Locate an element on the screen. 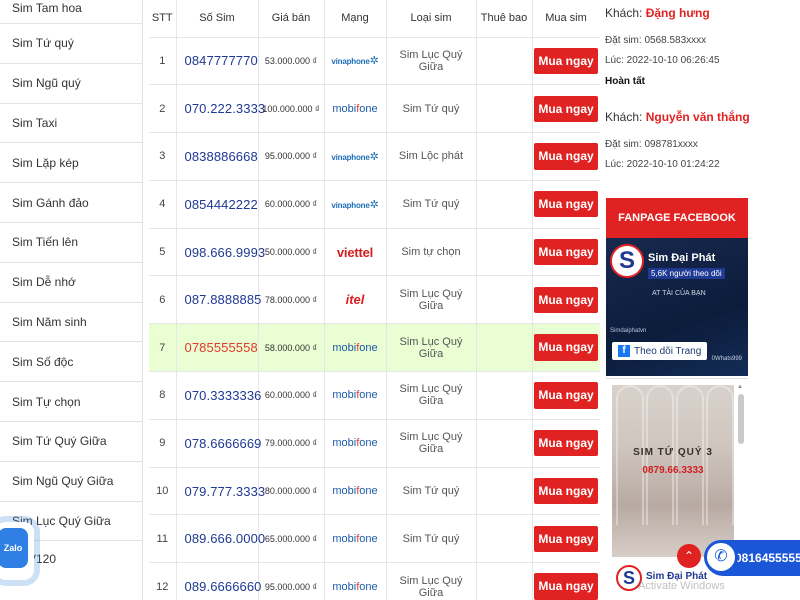  cell-phone-number: 078.6666669 is located at coordinates (218, 443).